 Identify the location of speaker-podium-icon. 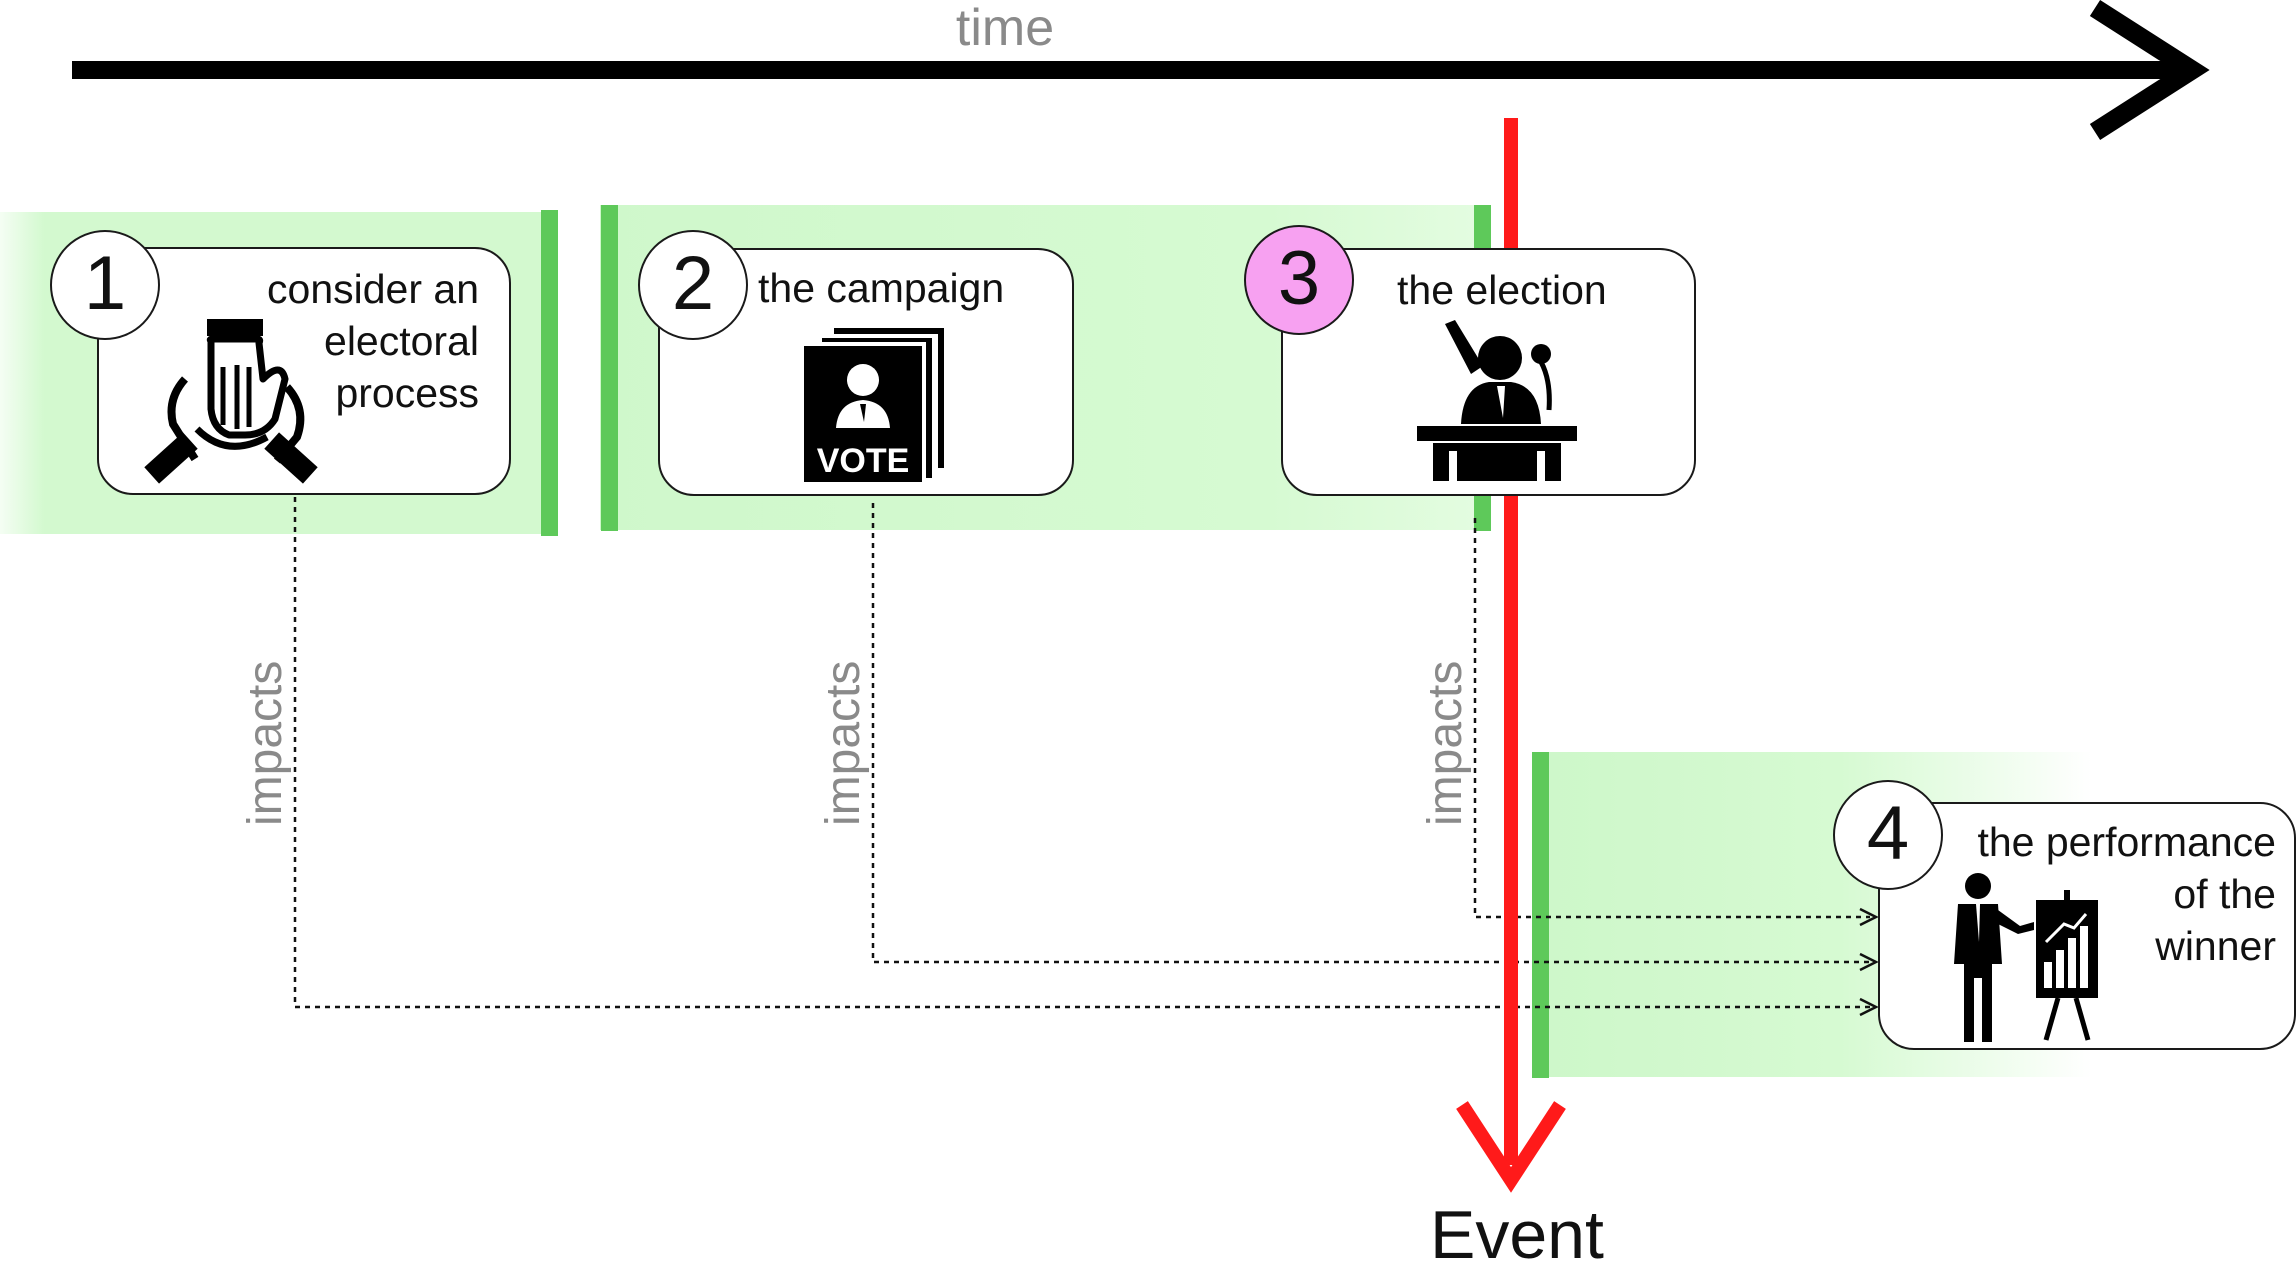
(1497, 400).